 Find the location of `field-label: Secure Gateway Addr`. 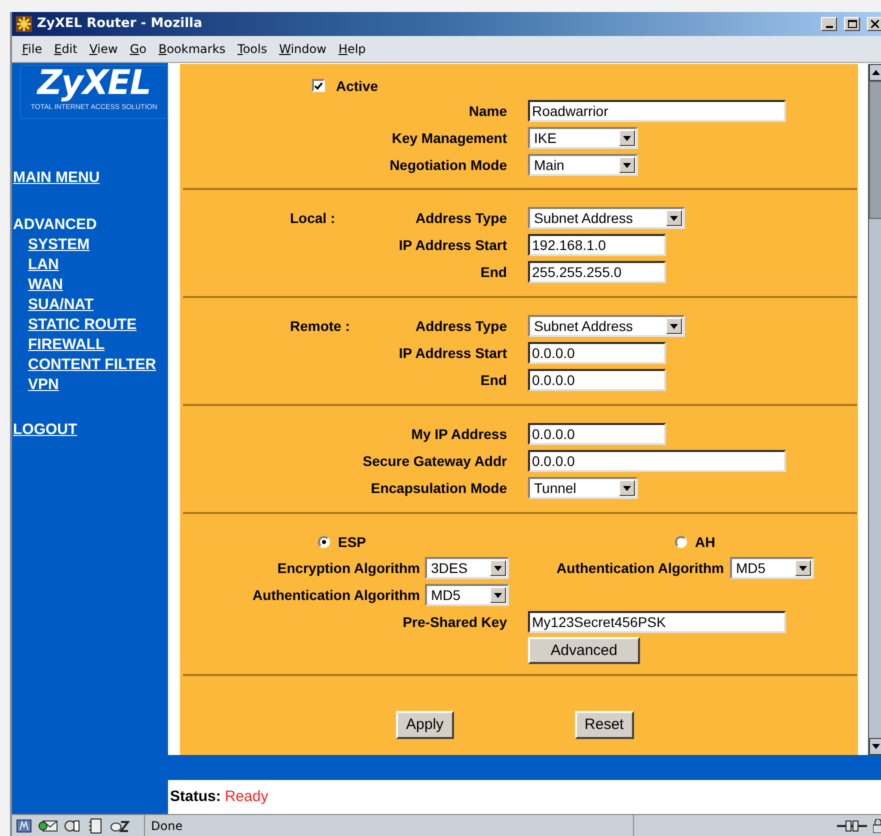

field-label: Secure Gateway Addr is located at coordinates (434, 461).